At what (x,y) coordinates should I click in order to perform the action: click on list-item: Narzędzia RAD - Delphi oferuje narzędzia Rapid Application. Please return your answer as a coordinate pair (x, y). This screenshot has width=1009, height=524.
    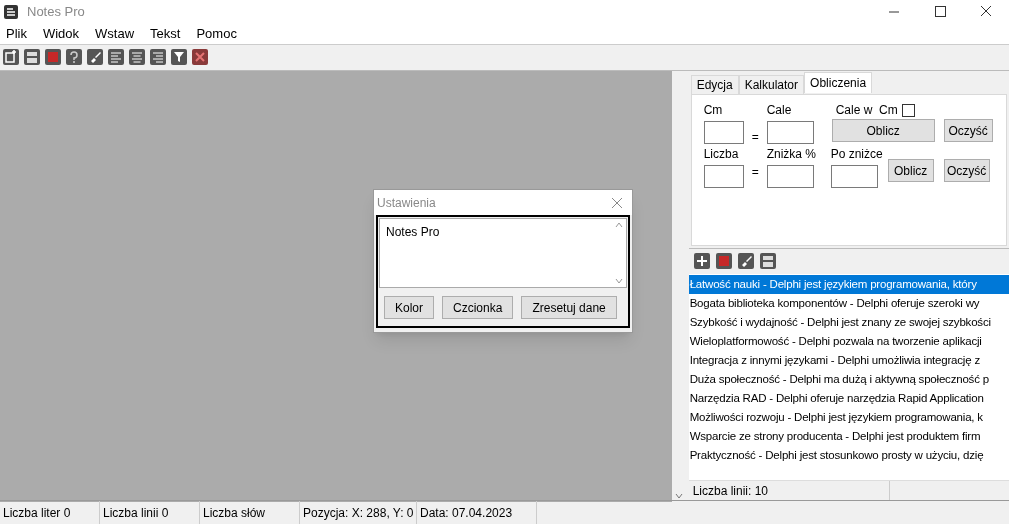
    Looking at the image, I should click on (848, 398).